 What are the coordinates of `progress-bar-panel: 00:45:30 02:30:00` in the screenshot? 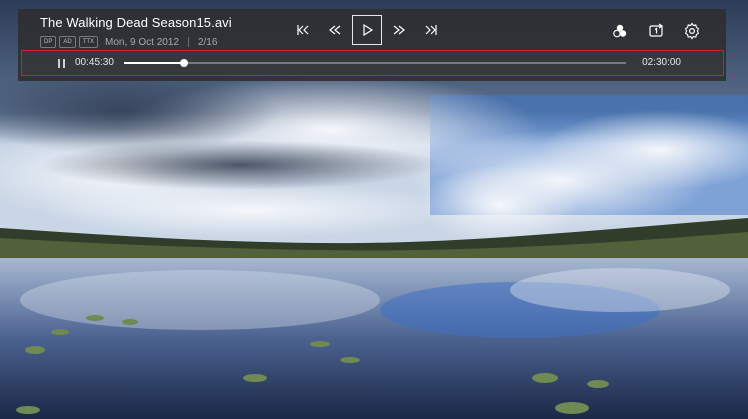 It's located at (372, 63).